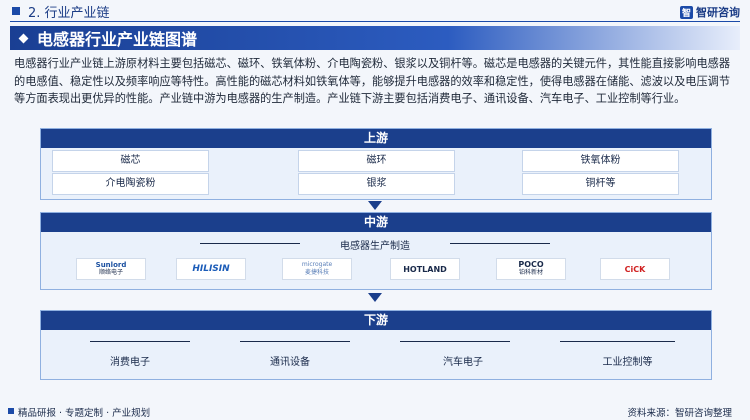 The width and height of the screenshot is (750, 420). What do you see at coordinates (375, 38) in the screenshot?
I see `page-banner: 电感器行业产业链图谱` at bounding box center [375, 38].